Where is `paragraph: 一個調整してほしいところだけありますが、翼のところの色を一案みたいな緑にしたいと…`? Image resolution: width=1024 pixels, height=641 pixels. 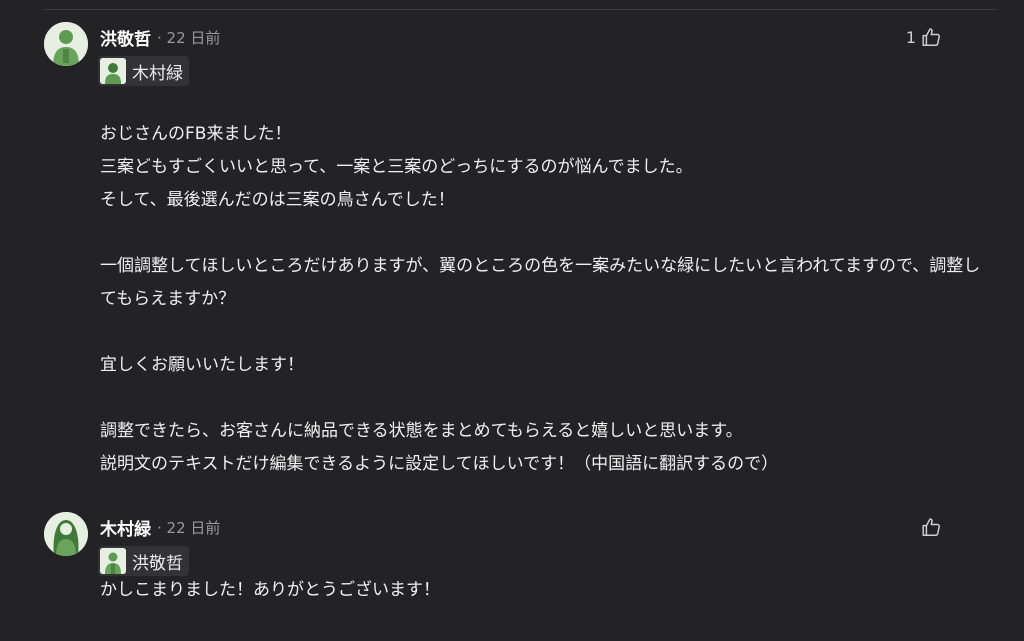
paragraph: 一個調整してほしいところだけありますが、翼のところの色を一案みたいな緑にしたいと… is located at coordinates (542, 283).